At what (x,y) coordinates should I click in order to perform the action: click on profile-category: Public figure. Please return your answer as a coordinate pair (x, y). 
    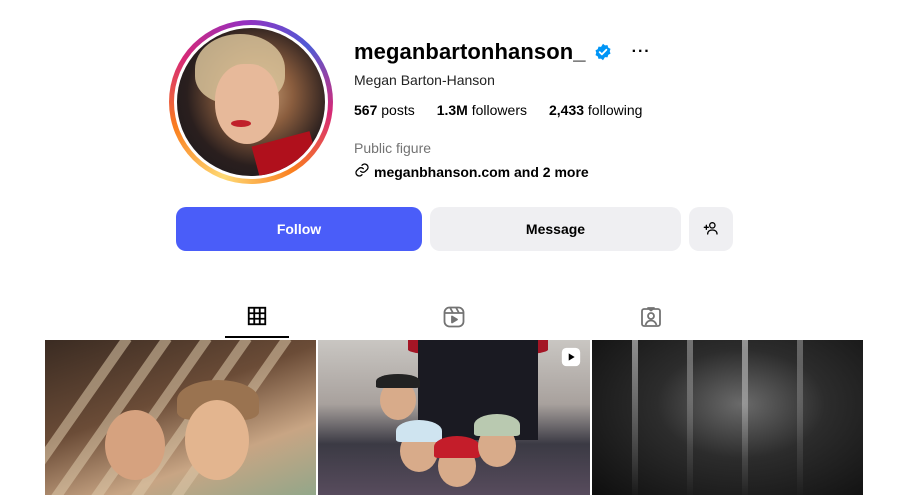
    Looking at the image, I should click on (393, 148).